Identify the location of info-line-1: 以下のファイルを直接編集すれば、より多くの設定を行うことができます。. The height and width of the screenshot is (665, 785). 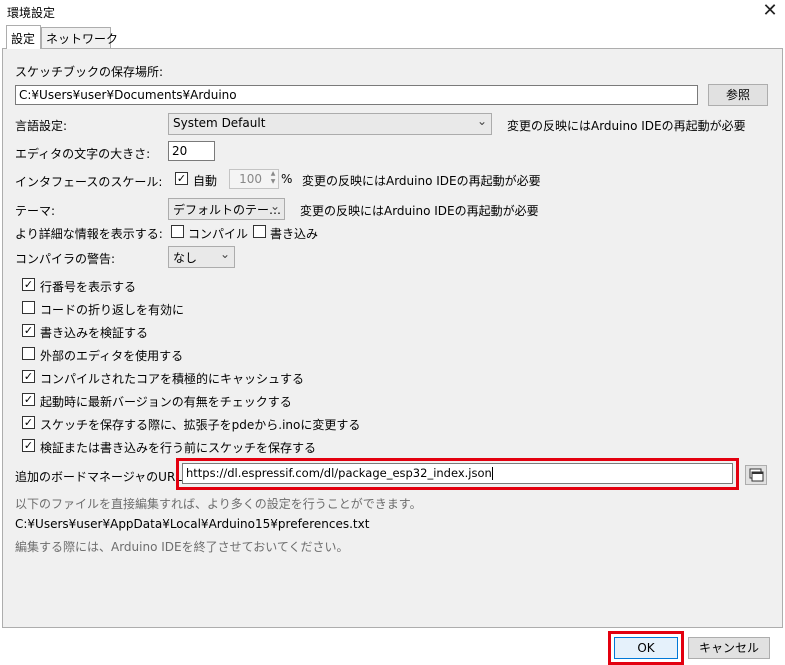
(218, 504).